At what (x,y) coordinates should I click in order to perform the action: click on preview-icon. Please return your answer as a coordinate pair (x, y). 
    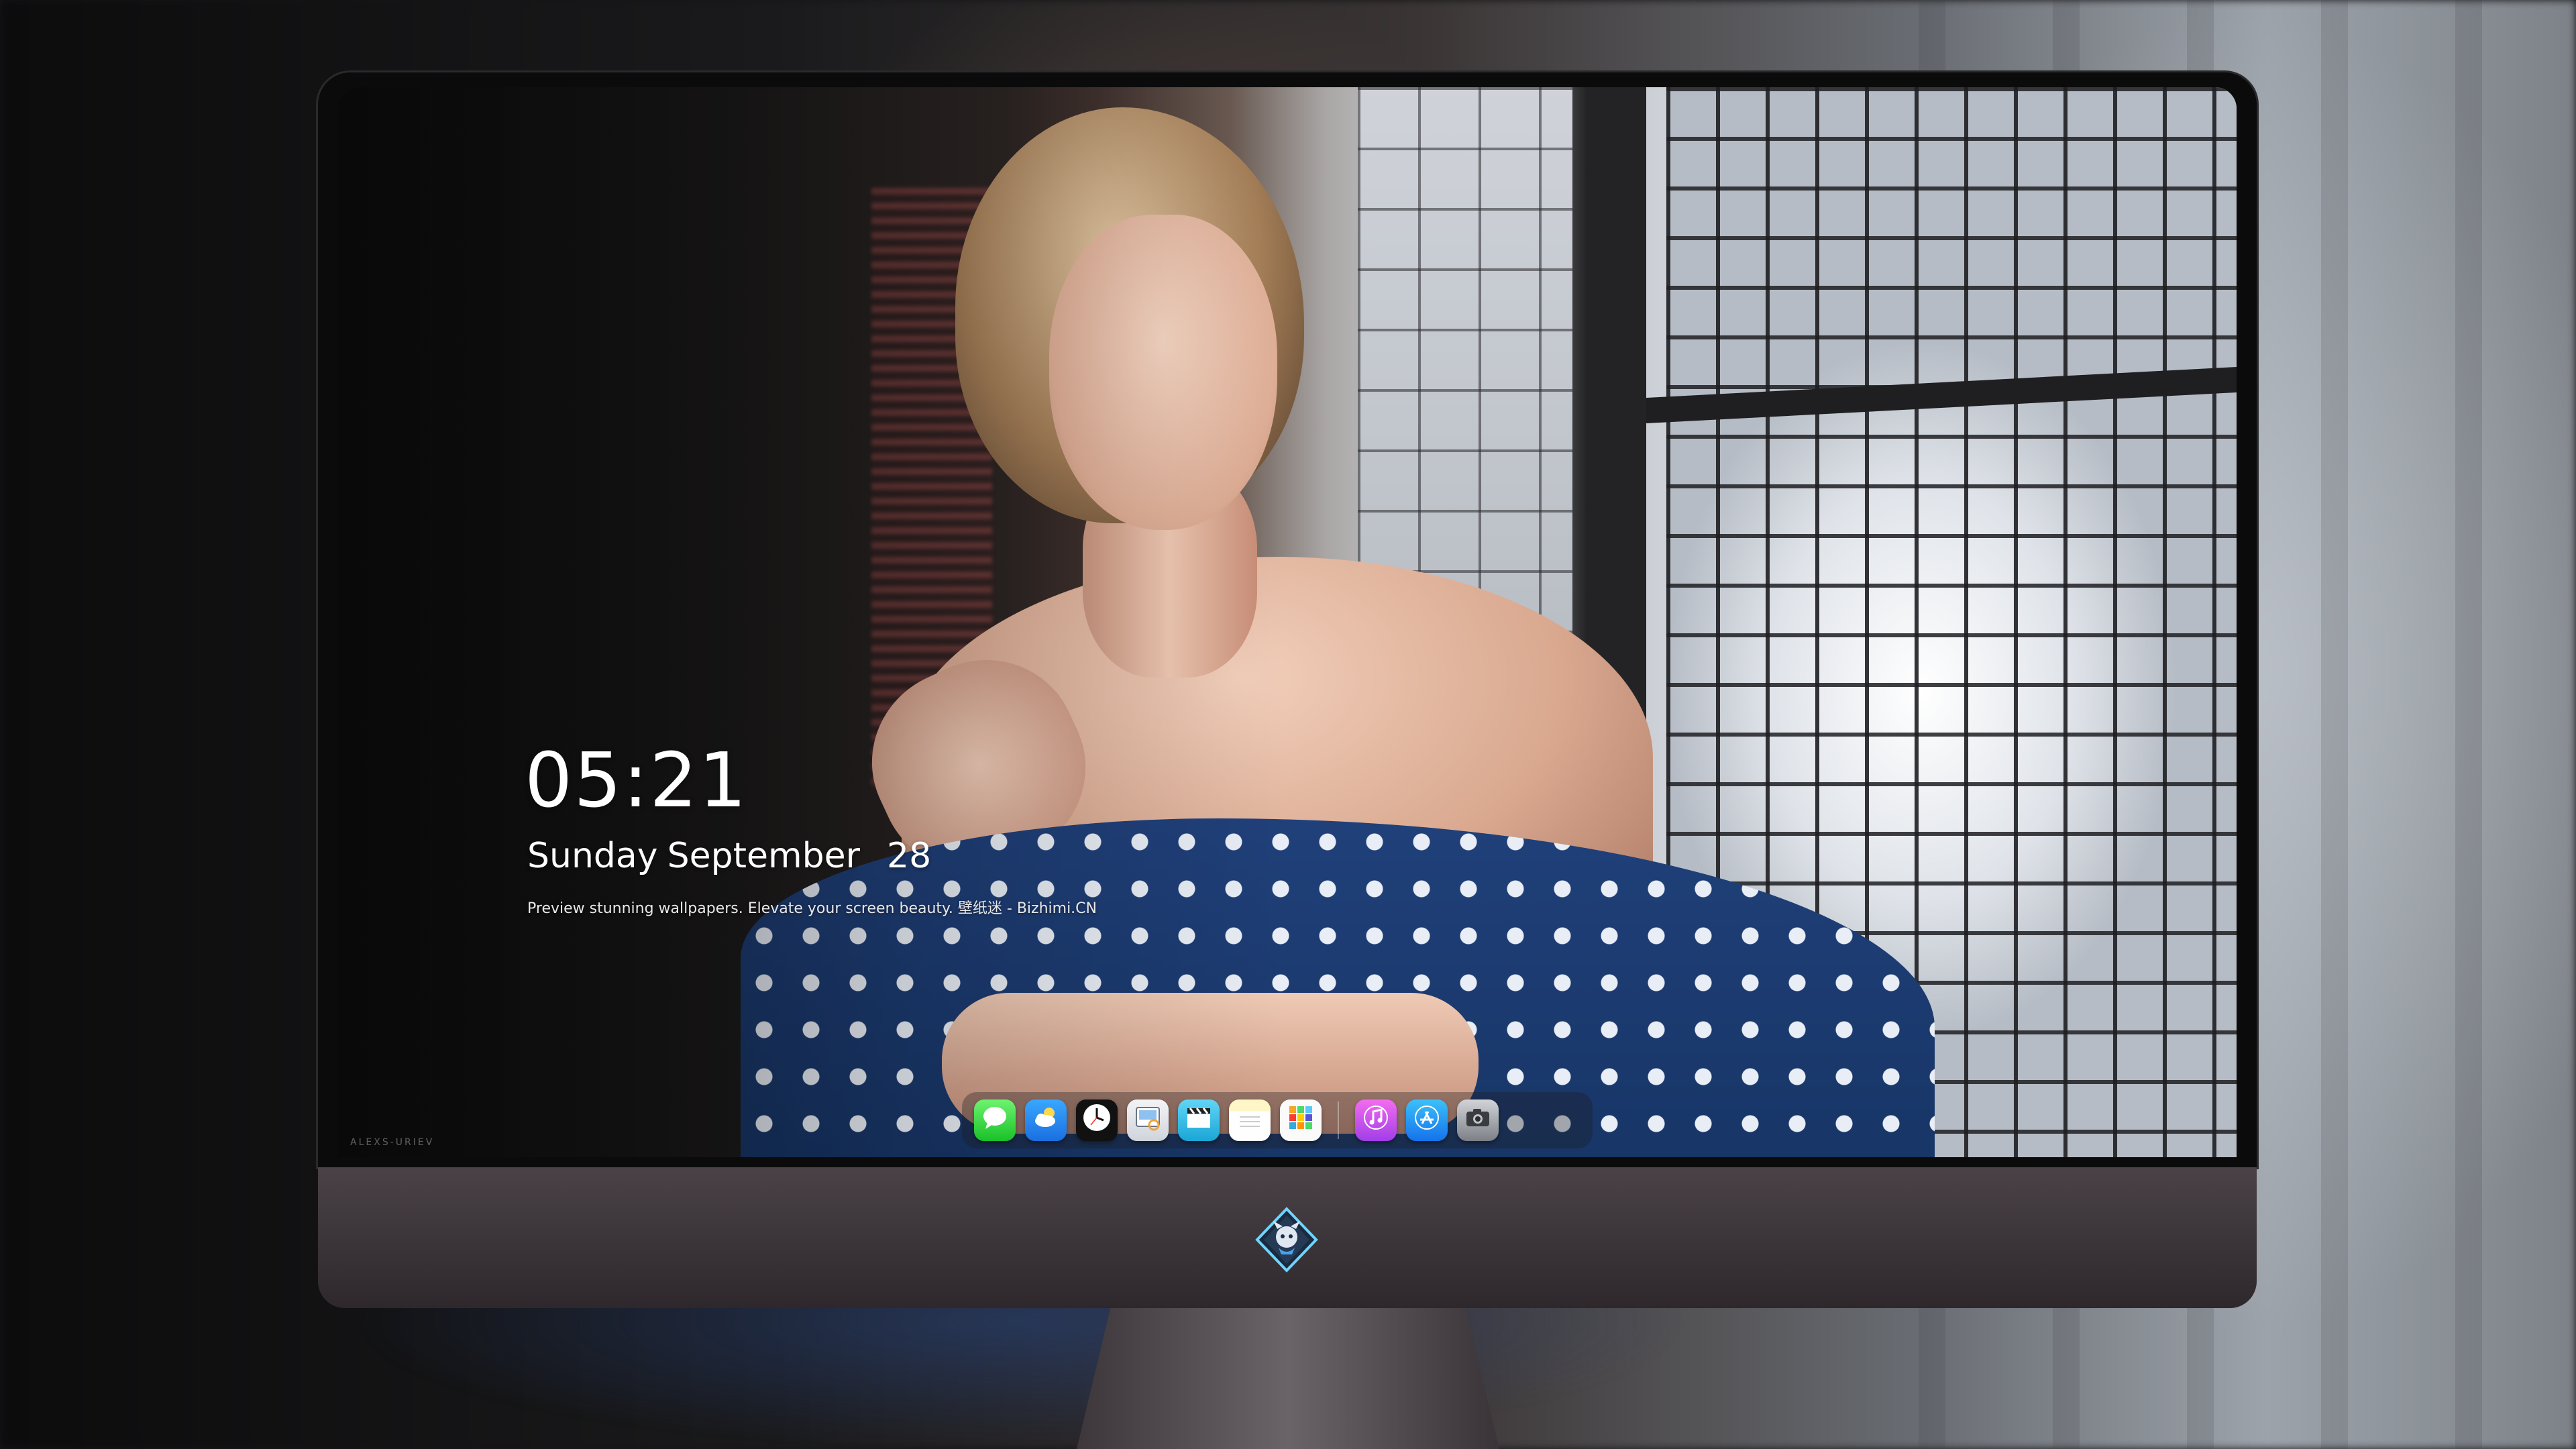
    Looking at the image, I should click on (1147, 1120).